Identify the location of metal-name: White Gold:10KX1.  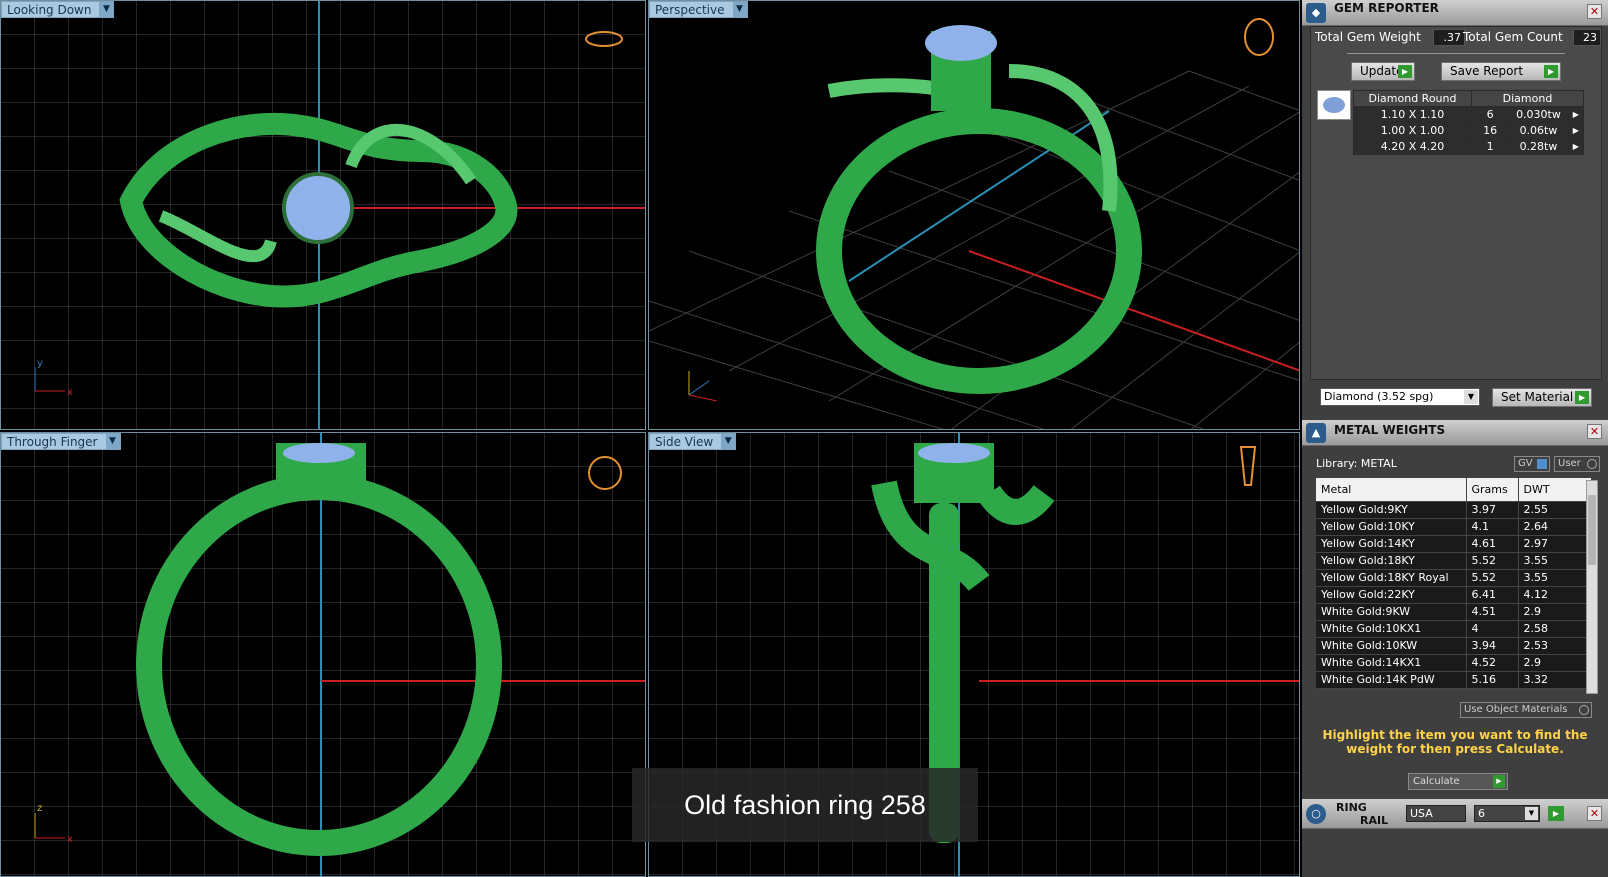
(1391, 629).